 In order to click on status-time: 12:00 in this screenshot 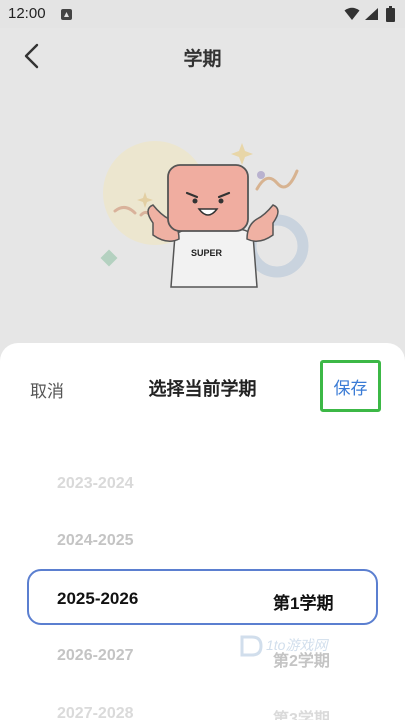, I will do `click(27, 13)`.